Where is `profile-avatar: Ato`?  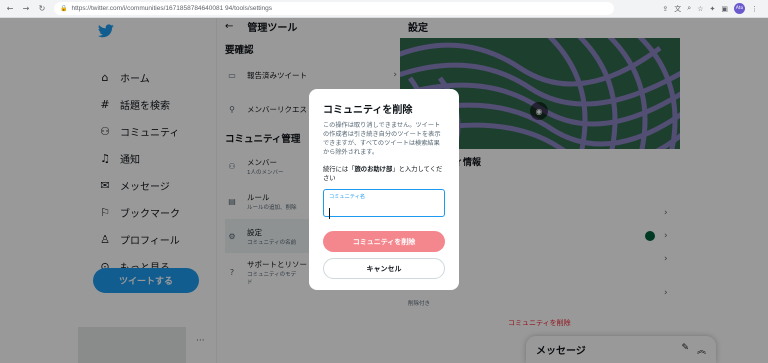
profile-avatar: Ato is located at coordinates (739, 8).